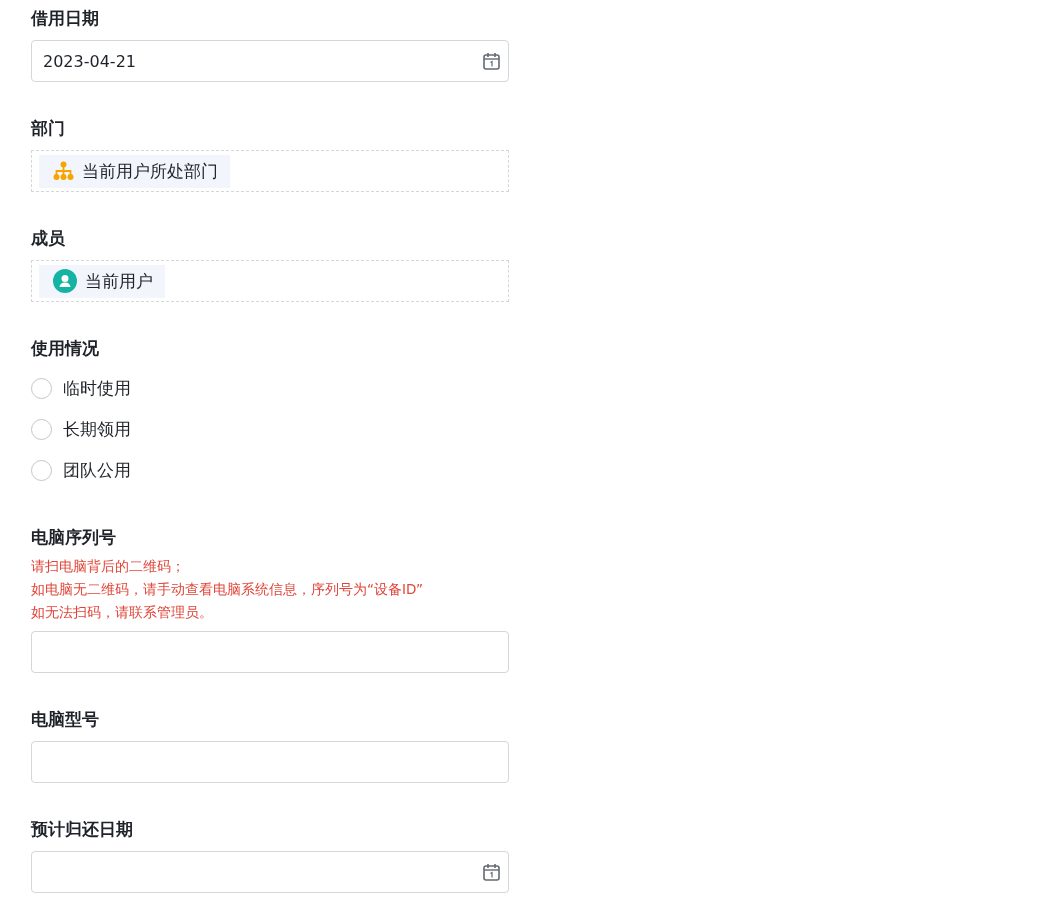  What do you see at coordinates (270, 872) in the screenshot?
I see `date-field` at bounding box center [270, 872].